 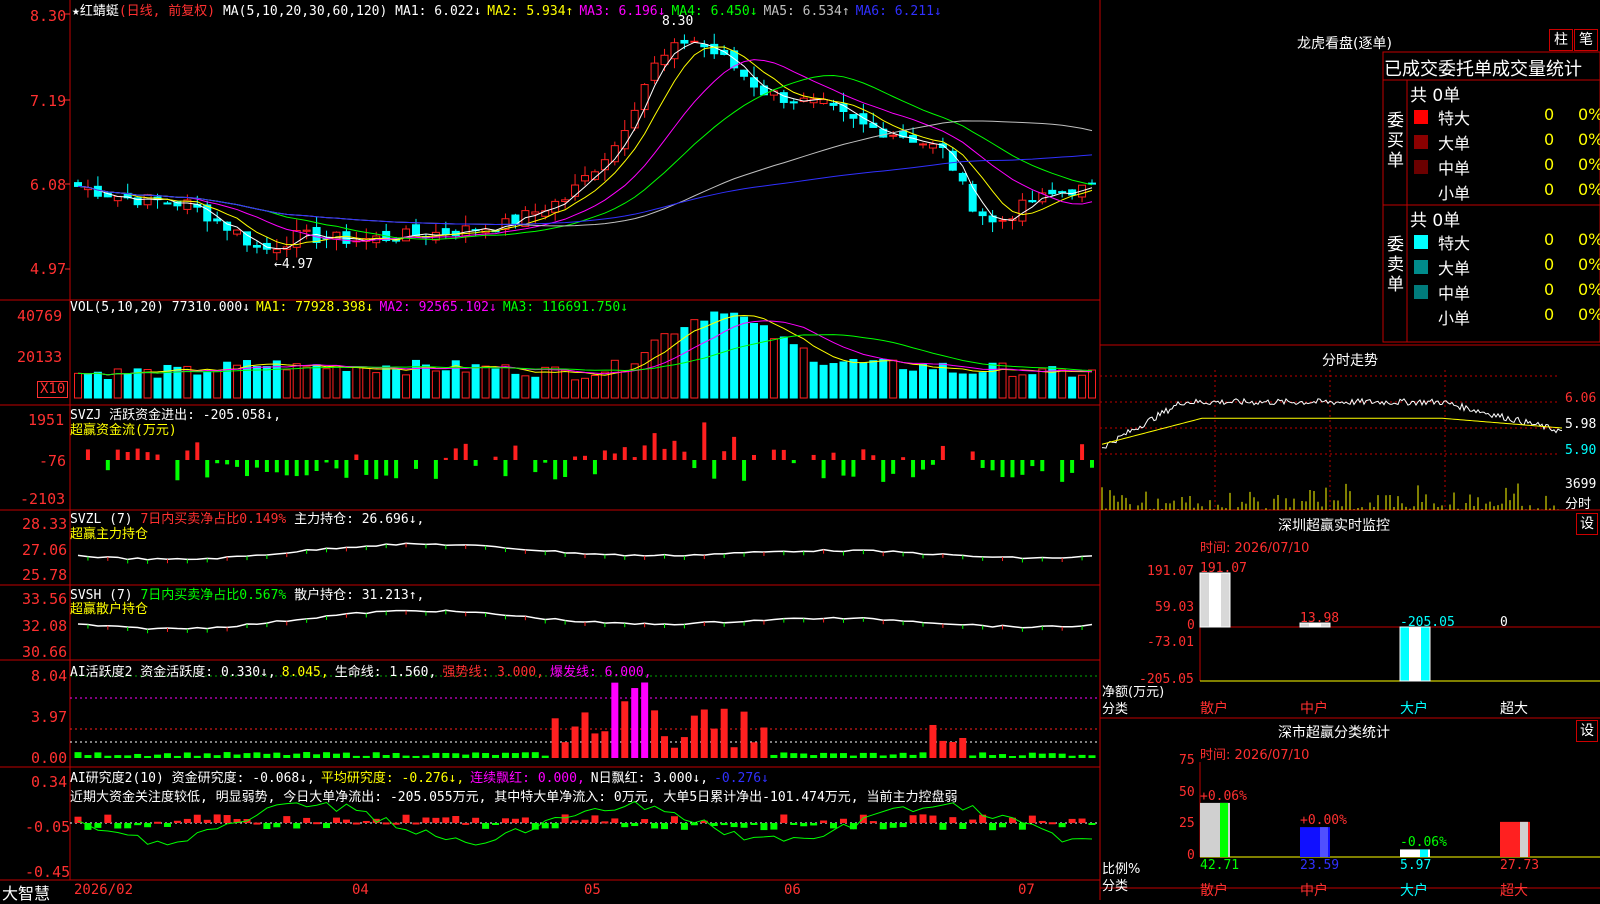 What do you see at coordinates (792, 890) in the screenshot?
I see `x-tick: 06` at bounding box center [792, 890].